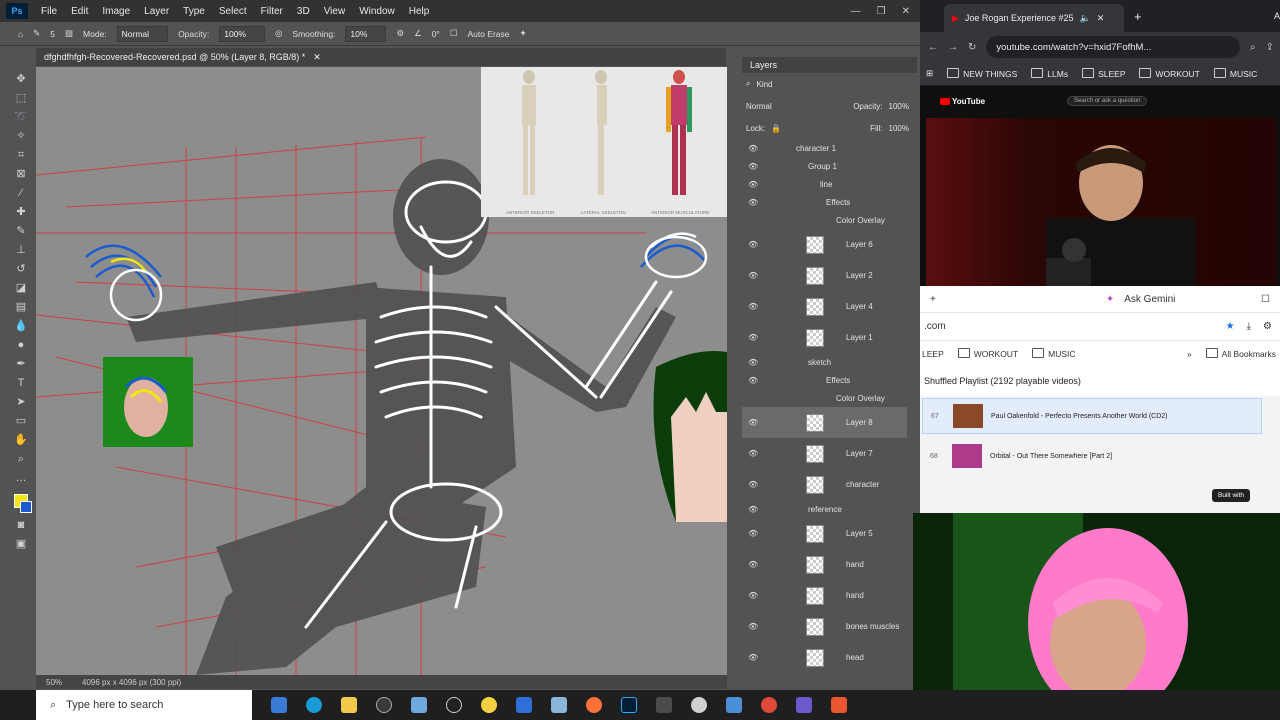  What do you see at coordinates (349, 705) in the screenshot?
I see `file-explorer-icon` at bounding box center [349, 705].